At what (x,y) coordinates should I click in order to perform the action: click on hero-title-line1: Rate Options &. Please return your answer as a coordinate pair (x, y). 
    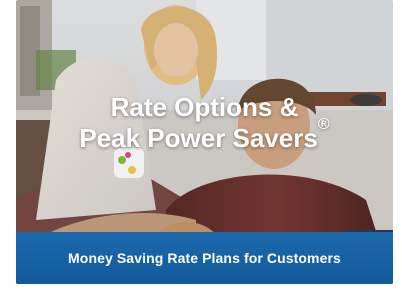
    Looking at the image, I should click on (204, 107).